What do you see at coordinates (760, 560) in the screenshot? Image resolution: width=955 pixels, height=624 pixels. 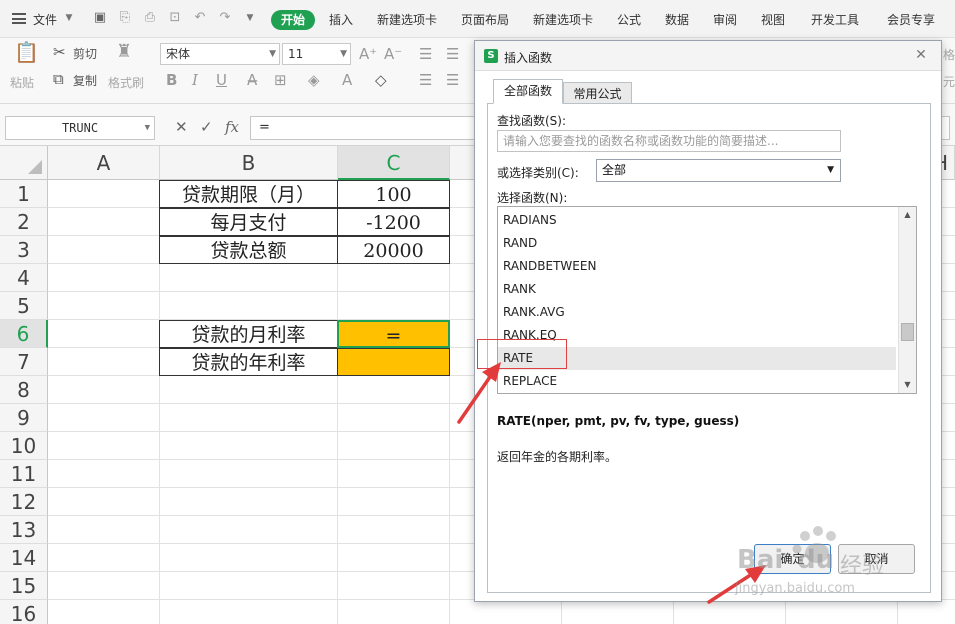 I see `watermark-brand: Bai` at bounding box center [760, 560].